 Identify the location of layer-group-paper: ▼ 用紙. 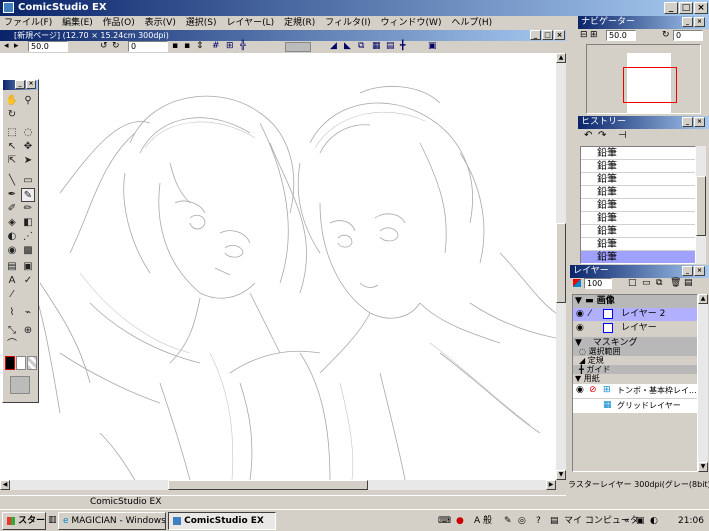
(635, 379).